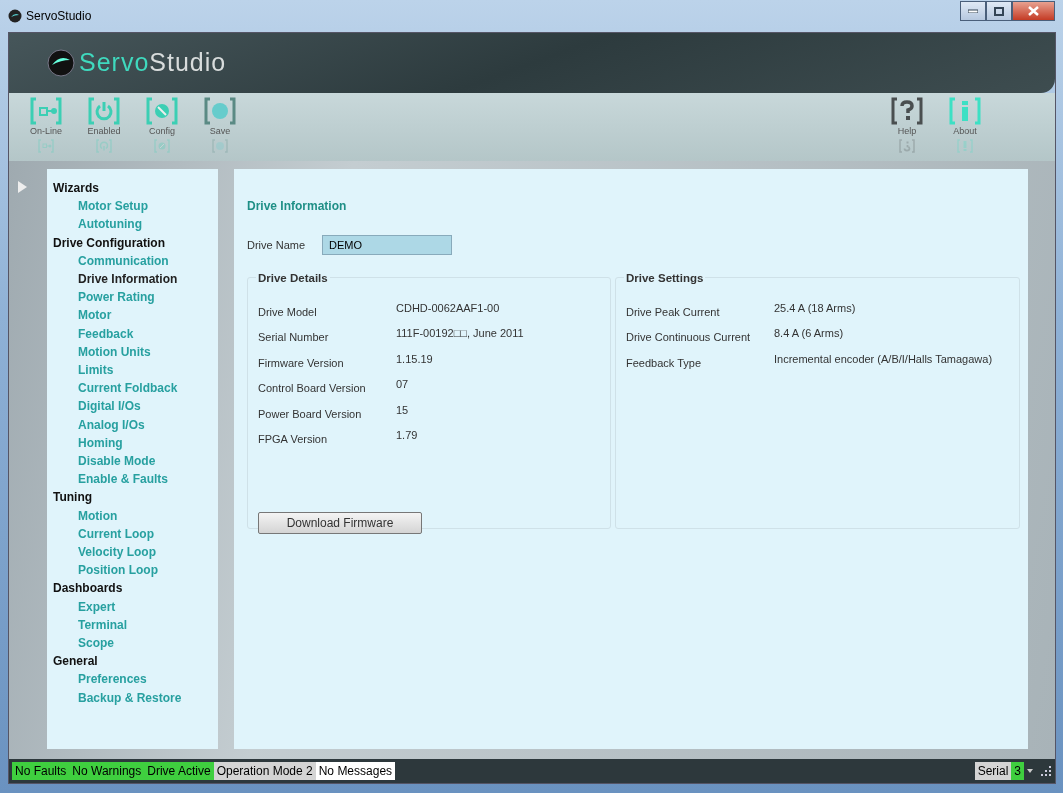  What do you see at coordinates (117, 697) in the screenshot?
I see `sidebar-item: Backup & Restore` at bounding box center [117, 697].